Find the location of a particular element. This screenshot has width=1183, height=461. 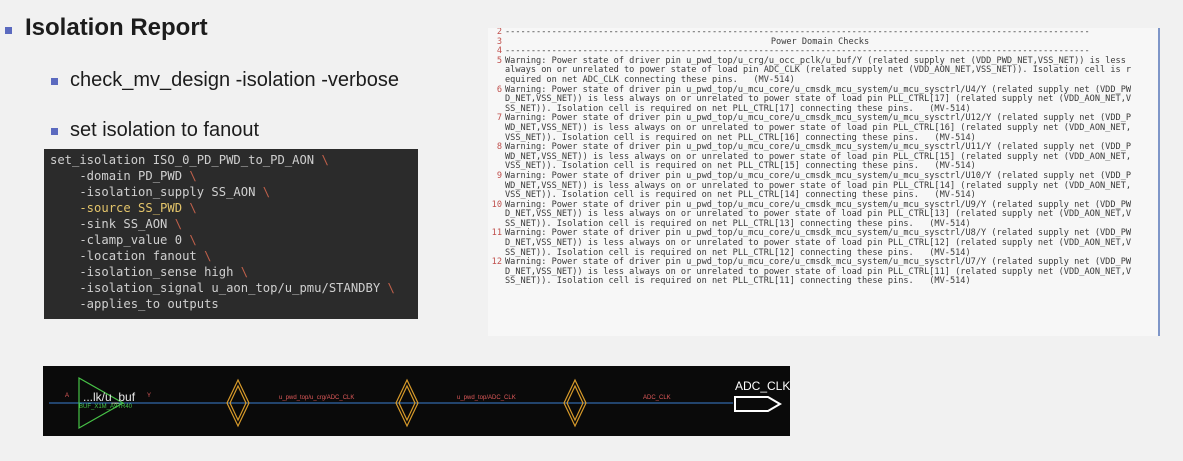

output-port-label: ADC_CLK is located at coordinates (762, 386).